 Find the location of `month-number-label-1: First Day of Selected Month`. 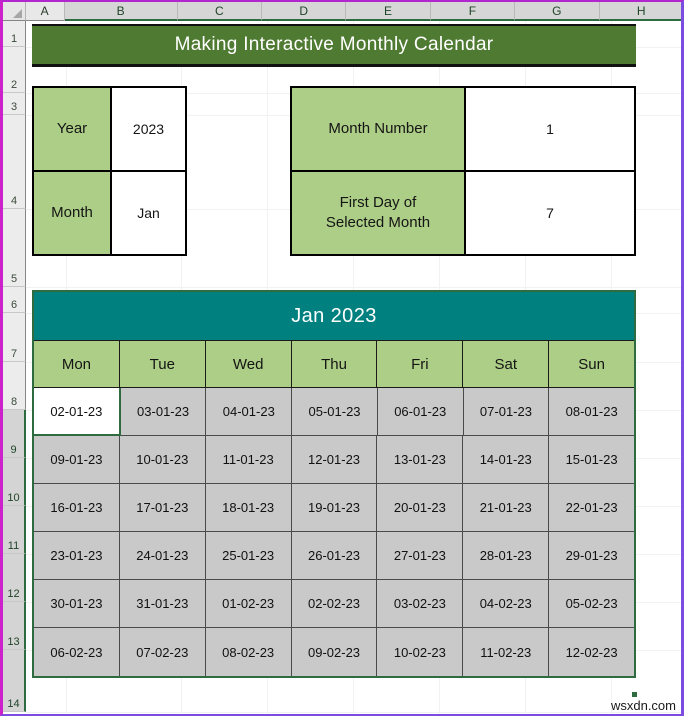

month-number-label-1: First Day of Selected Month is located at coordinates (379, 213).